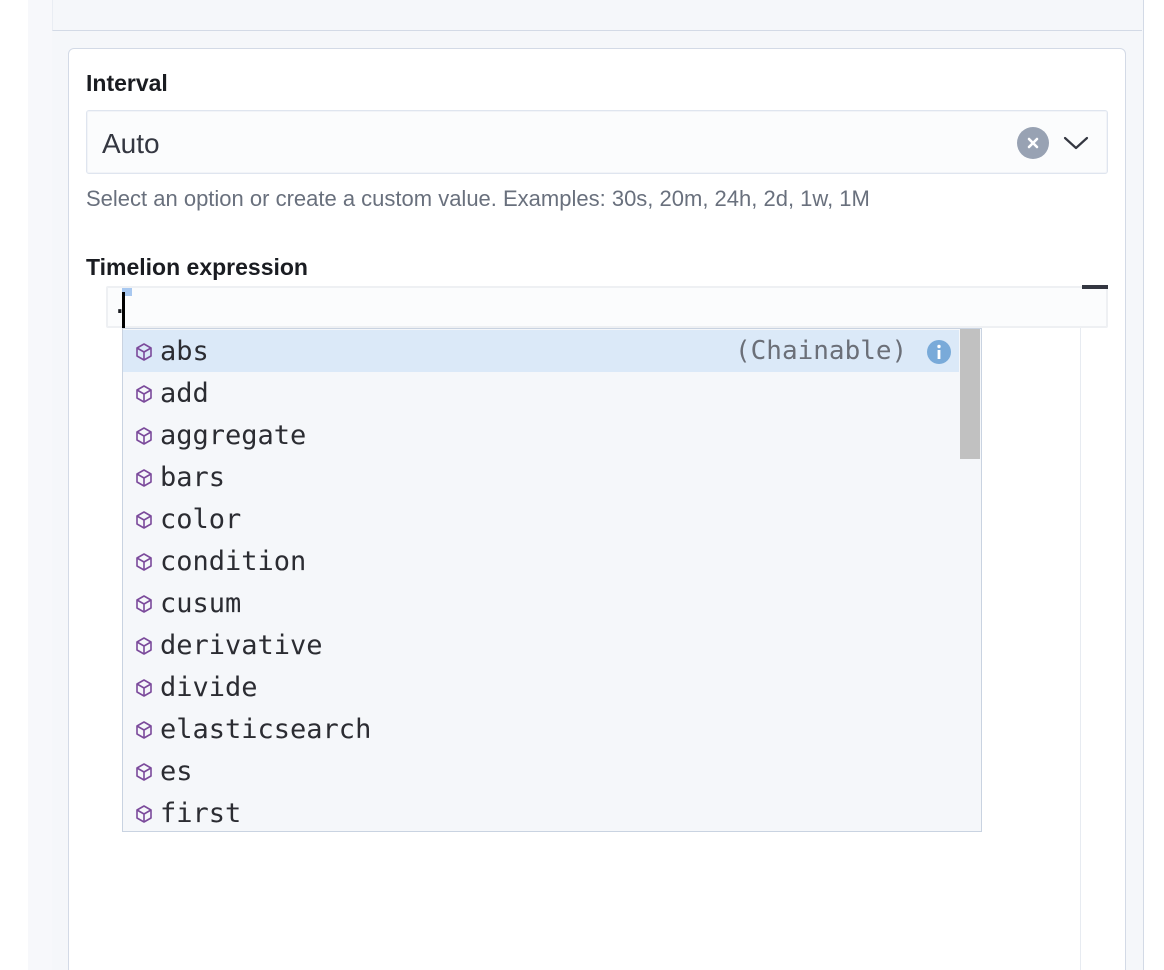  Describe the element at coordinates (184, 393) in the screenshot. I see `suggestion-name: add` at that location.